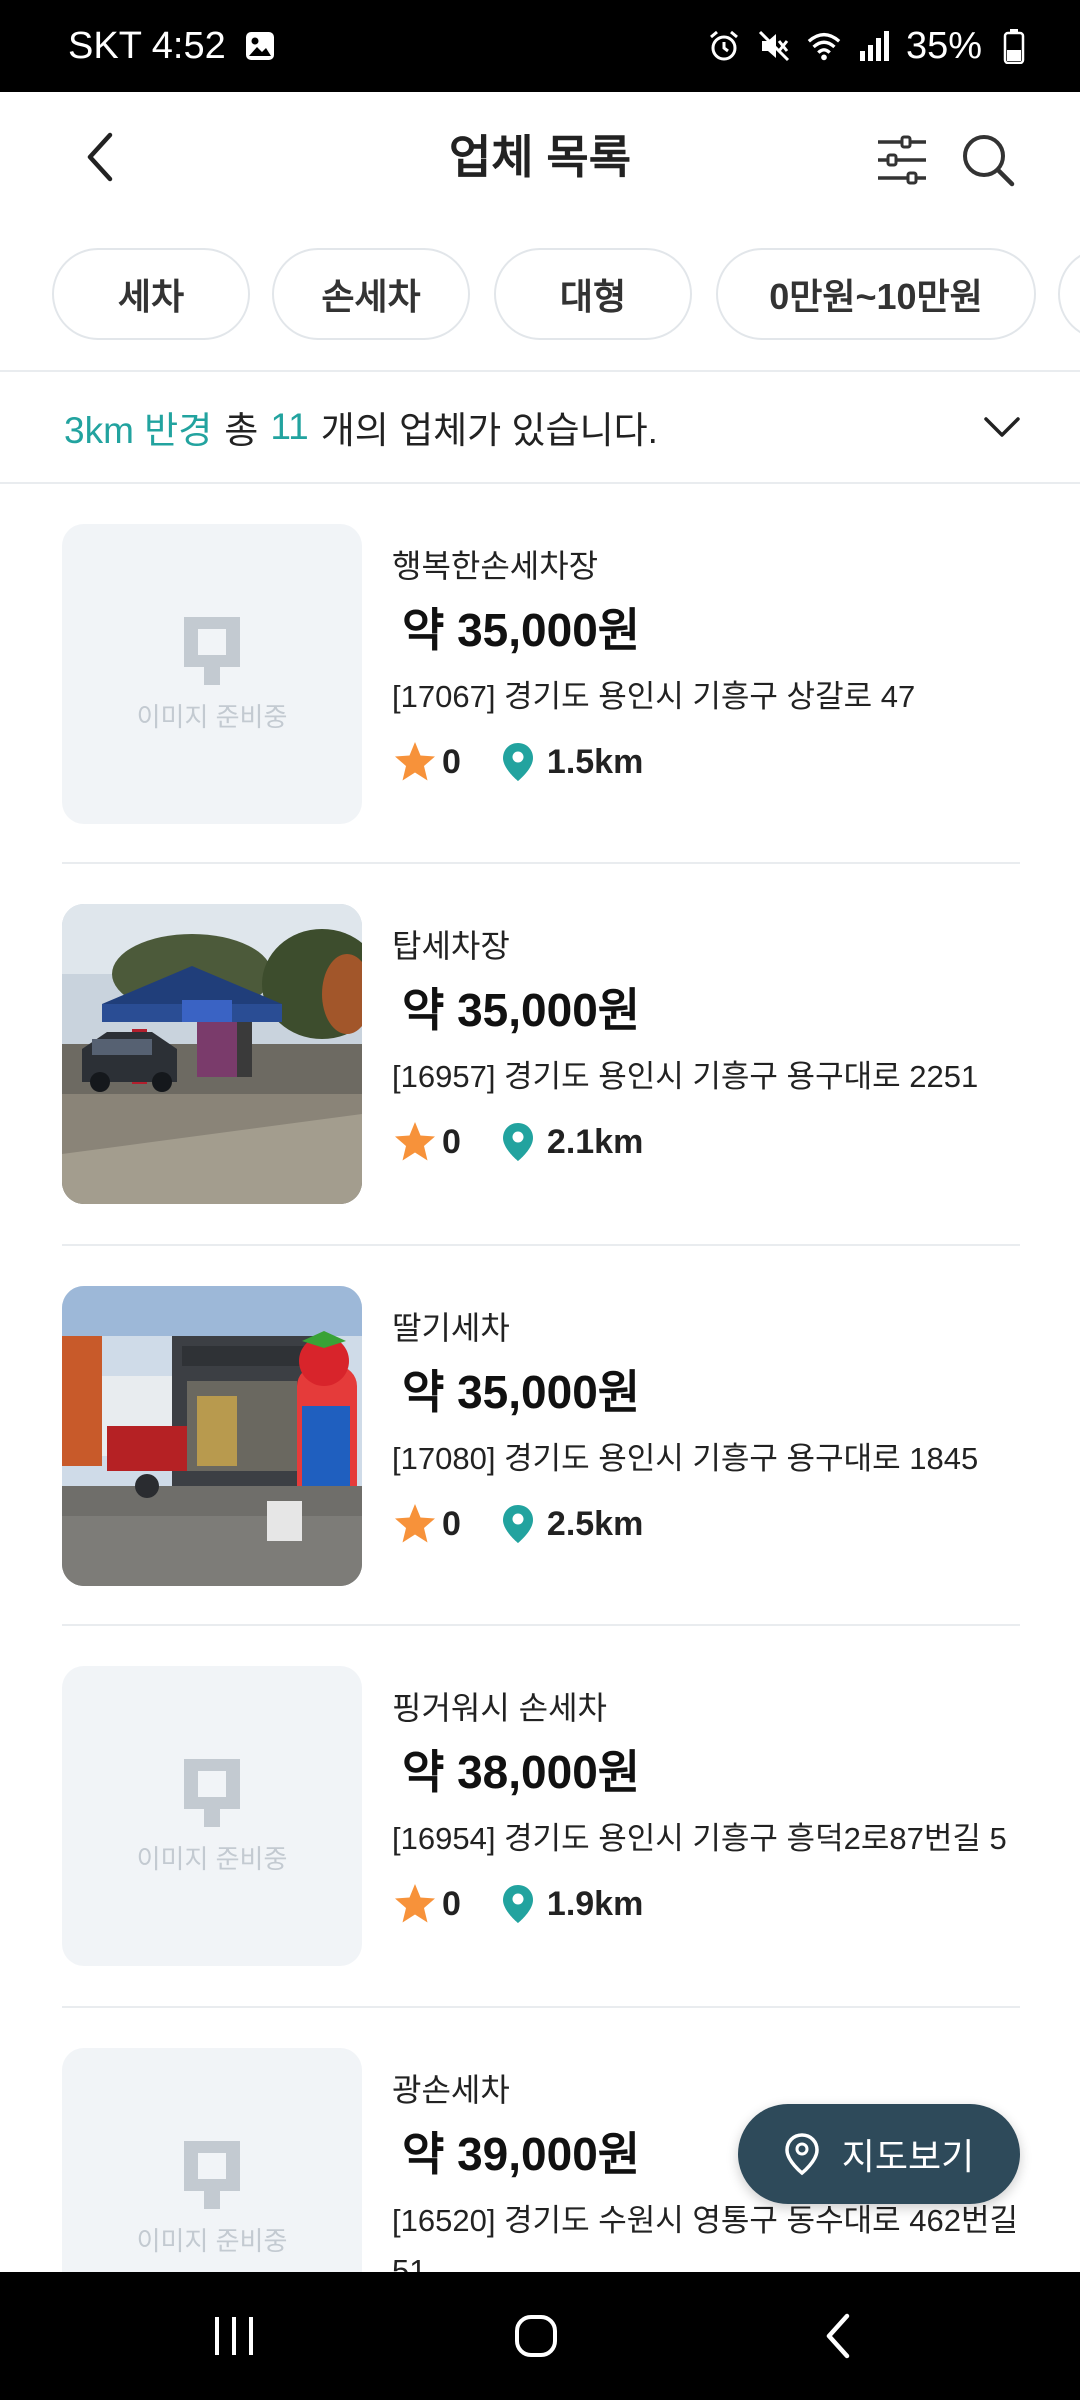  What do you see at coordinates (147, 45) in the screenshot?
I see `carrier-time: SKT 4:52` at bounding box center [147, 45].